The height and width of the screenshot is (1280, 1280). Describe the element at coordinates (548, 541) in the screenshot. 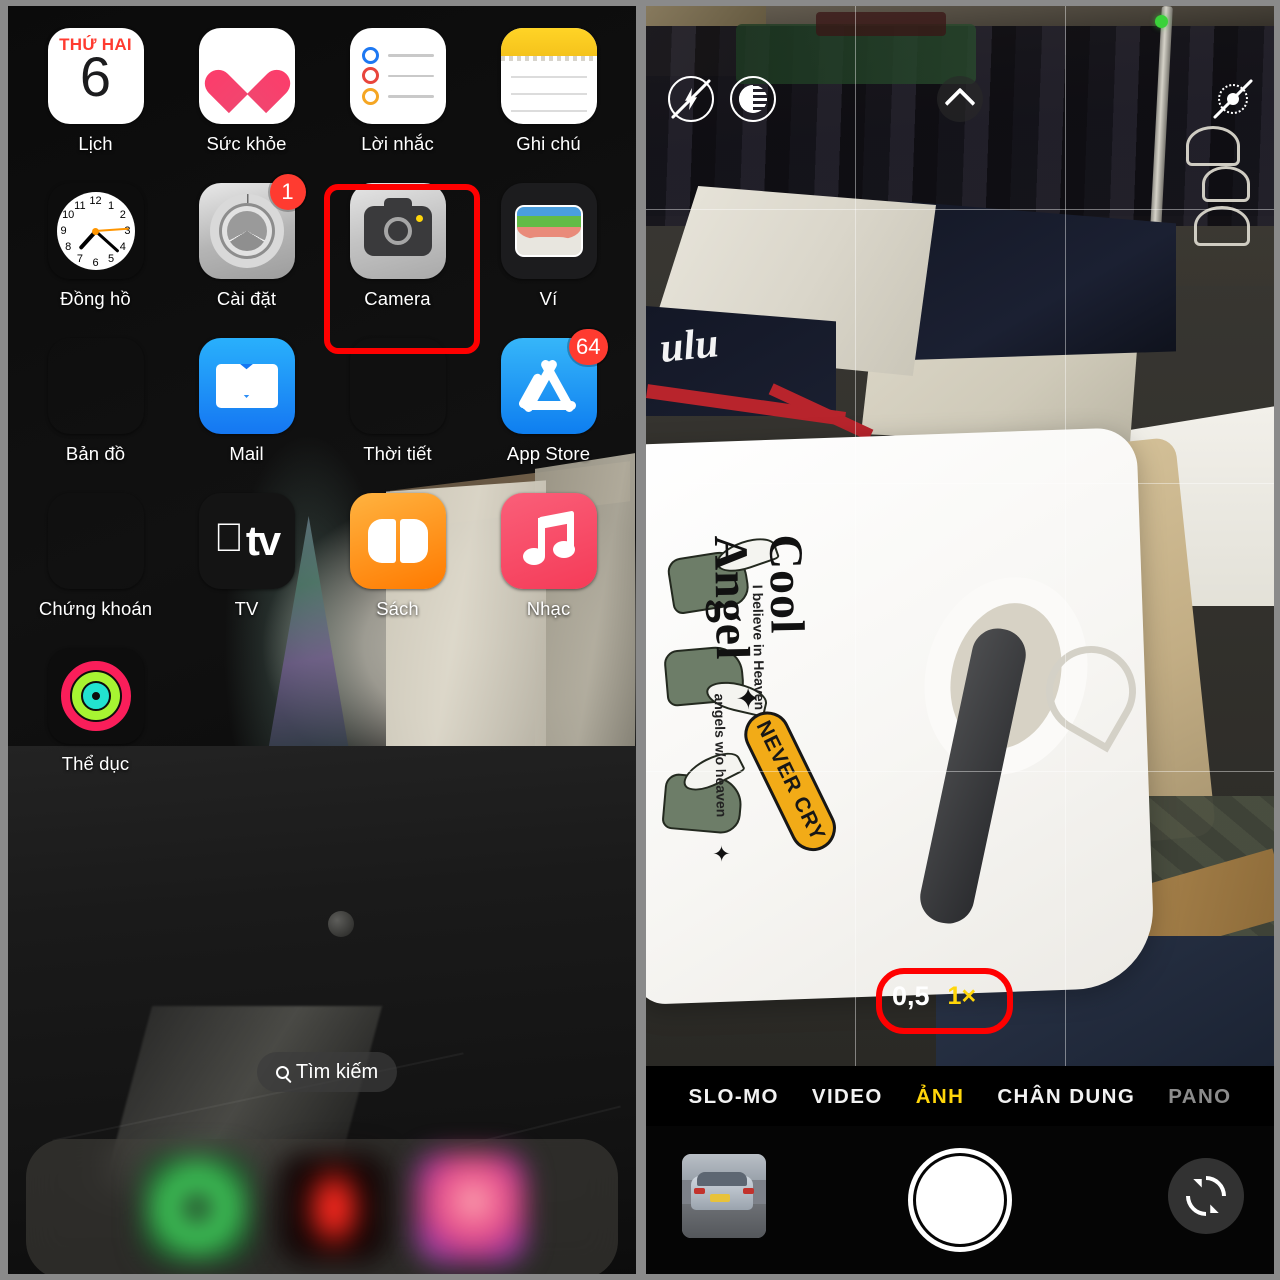

I see `music-note-icon` at that location.